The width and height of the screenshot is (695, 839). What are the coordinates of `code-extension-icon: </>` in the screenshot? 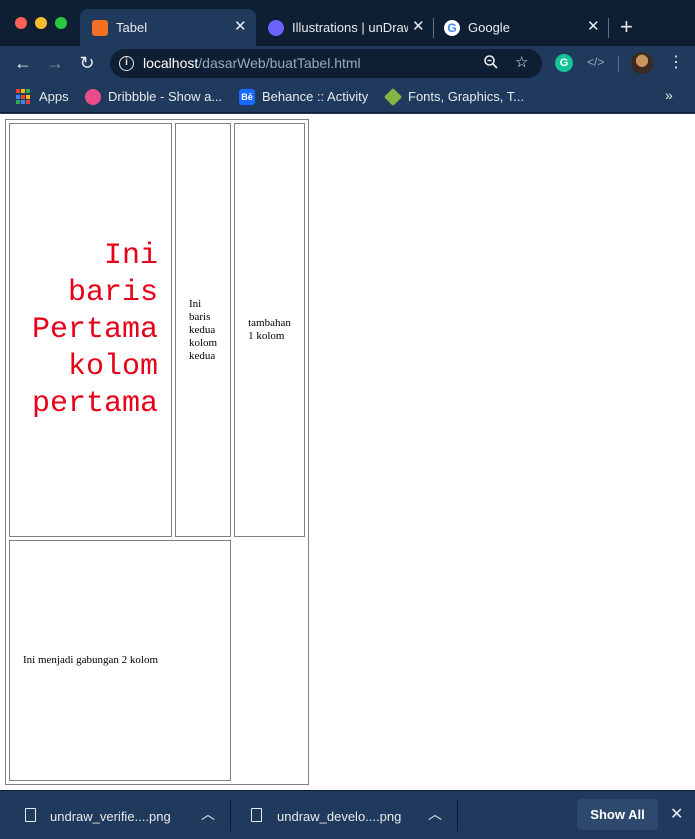 It's located at (596, 64).